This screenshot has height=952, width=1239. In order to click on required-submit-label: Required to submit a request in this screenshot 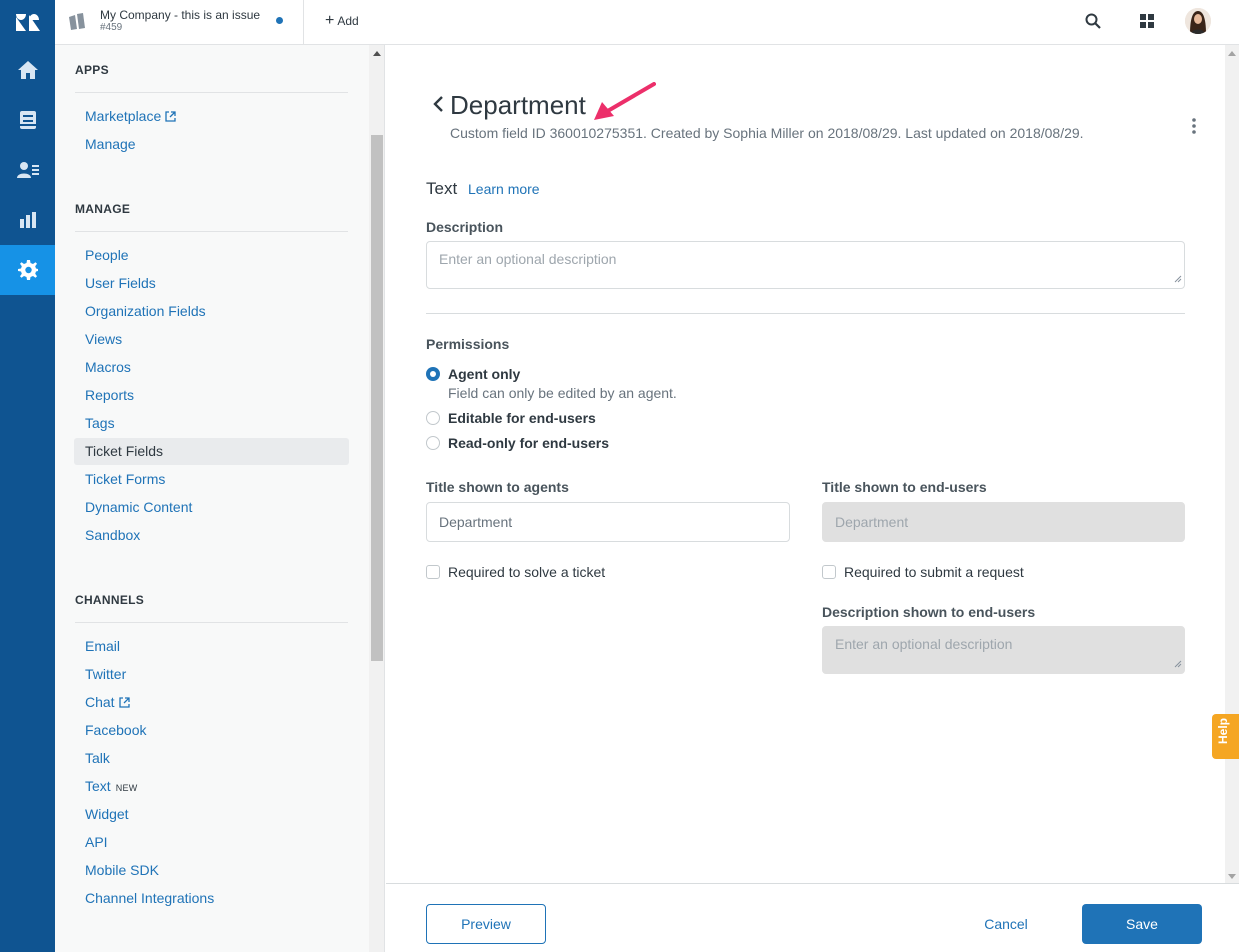, I will do `click(934, 572)`.